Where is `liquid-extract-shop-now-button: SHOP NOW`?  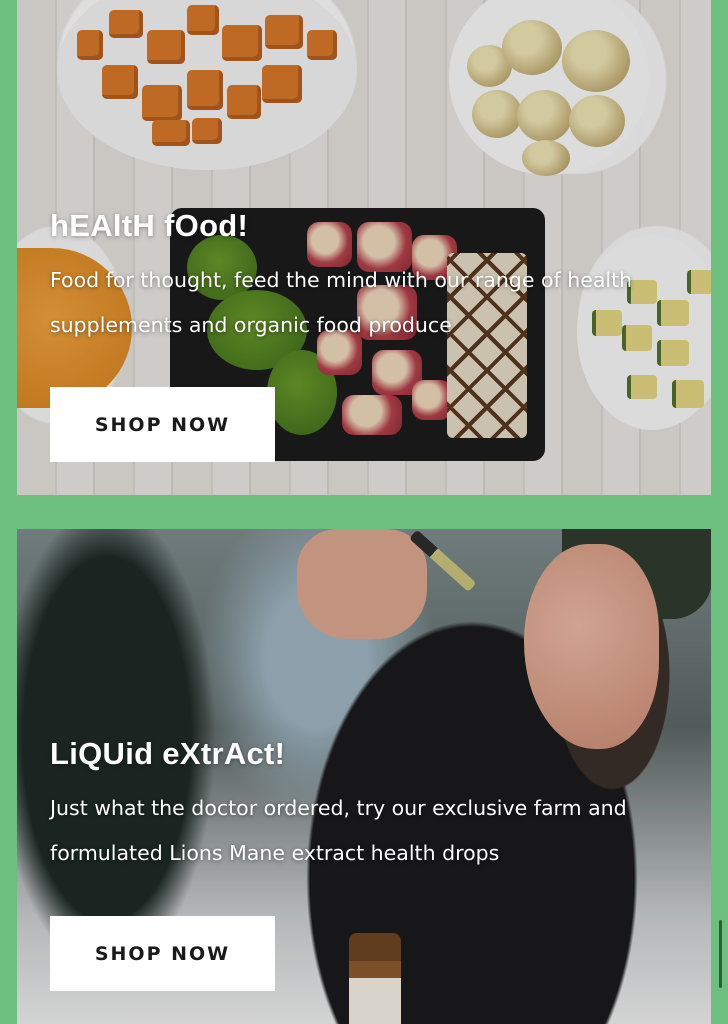 liquid-extract-shop-now-button: SHOP NOW is located at coordinates (162, 953).